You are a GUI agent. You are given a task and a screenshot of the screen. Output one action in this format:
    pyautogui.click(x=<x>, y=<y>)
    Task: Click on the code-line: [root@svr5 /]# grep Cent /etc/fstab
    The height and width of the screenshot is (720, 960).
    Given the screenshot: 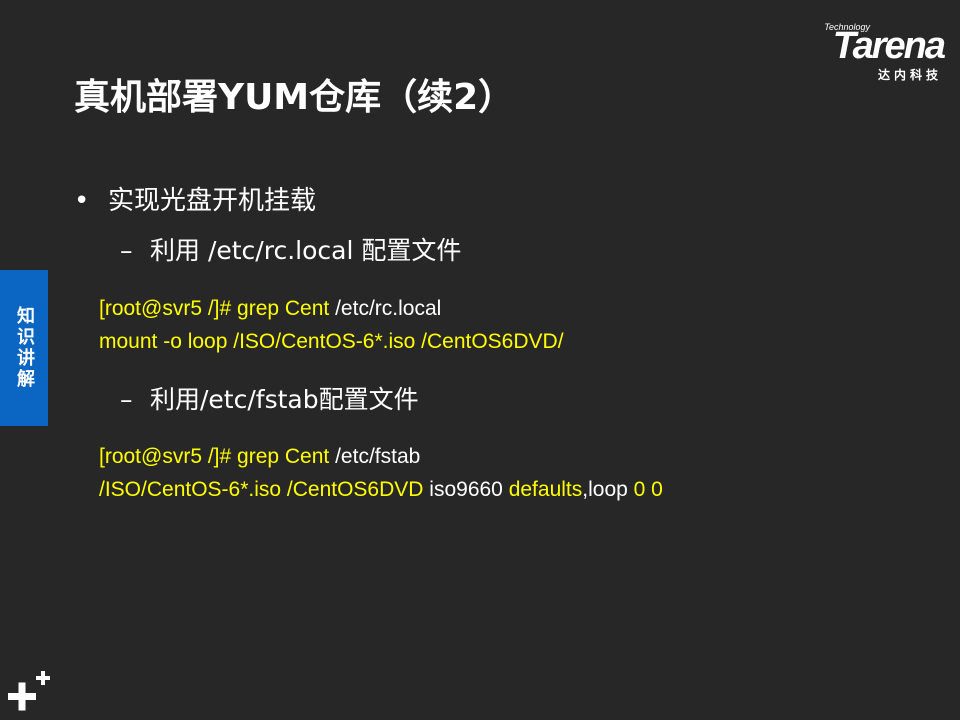 What is the action you would take?
    pyautogui.click(x=381, y=456)
    